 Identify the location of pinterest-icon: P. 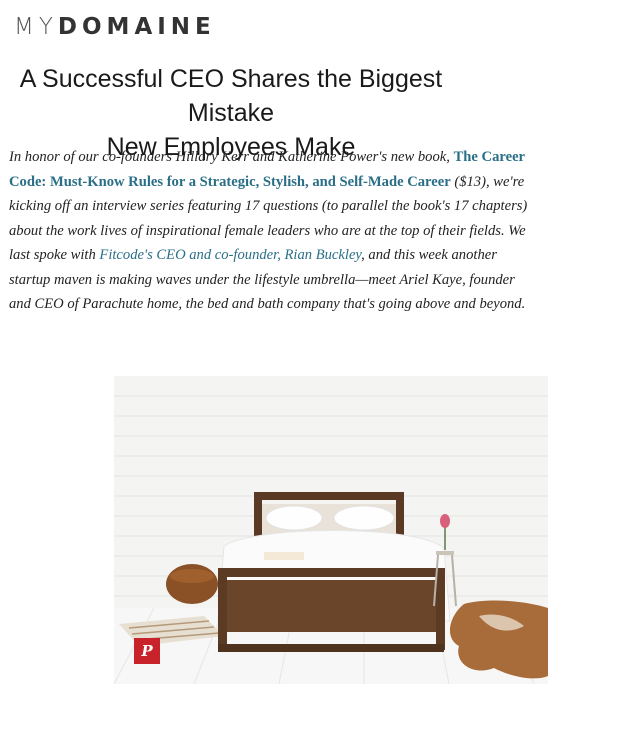
(147, 651).